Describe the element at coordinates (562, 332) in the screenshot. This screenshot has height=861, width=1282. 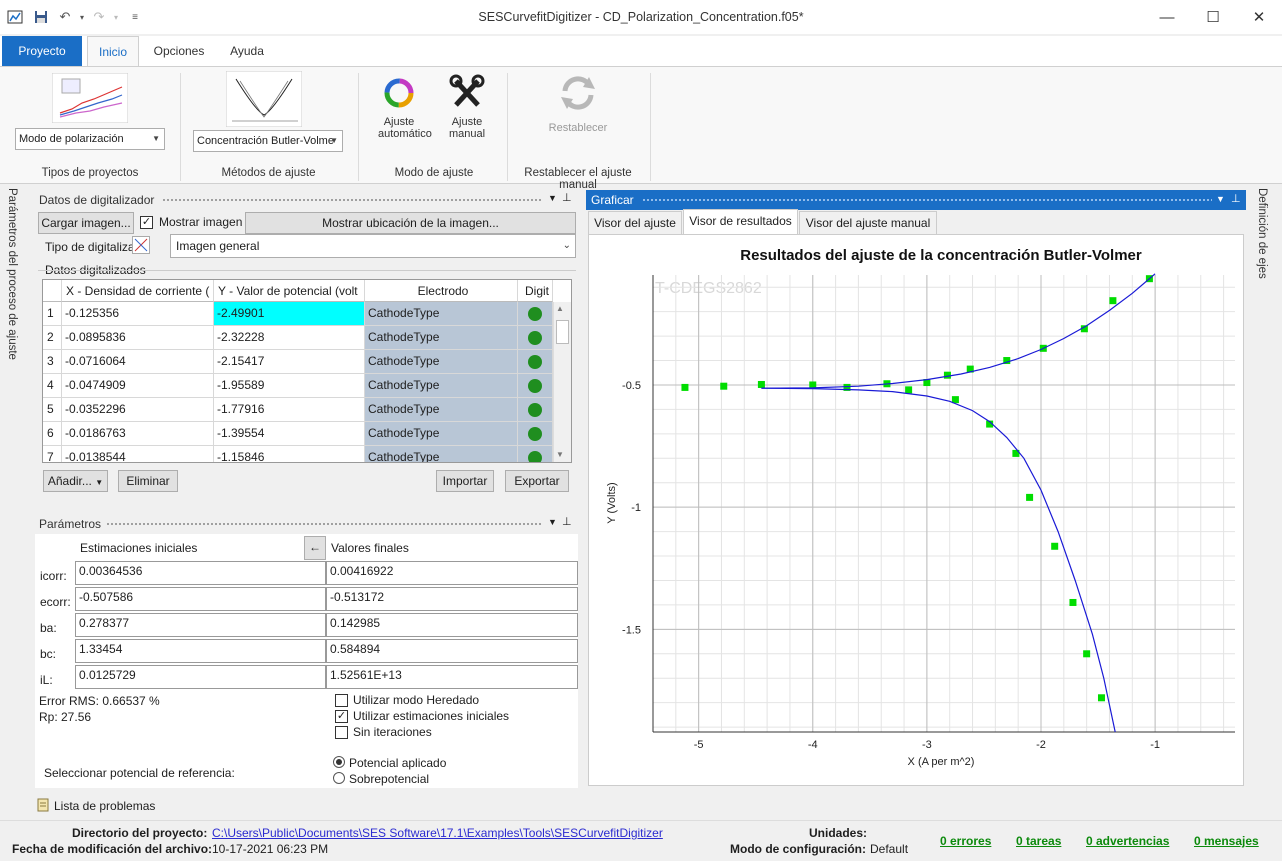
I see `scroll-thumb` at that location.